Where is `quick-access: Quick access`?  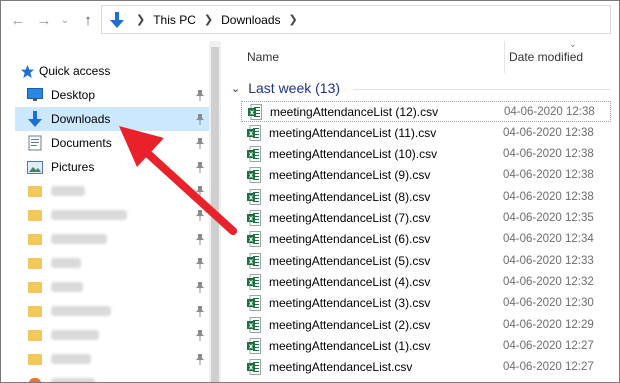 quick-access: Quick access is located at coordinates (104, 71).